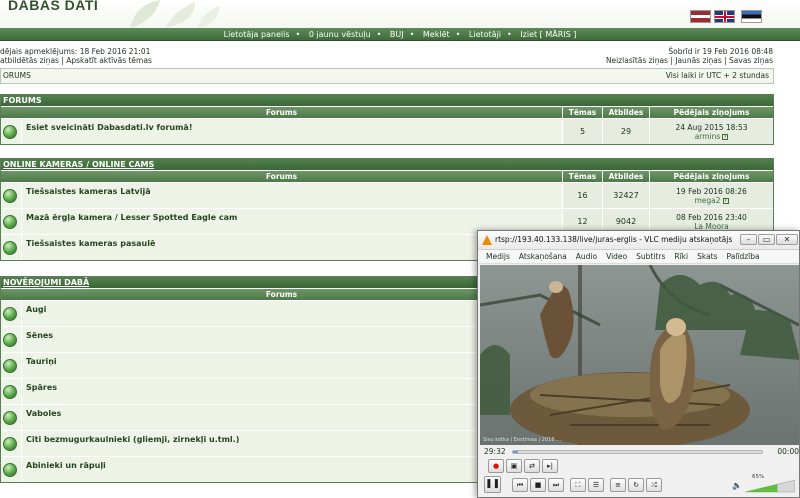 The height and width of the screenshot is (498, 800). I want to click on menu-tools: Rīki, so click(681, 256).